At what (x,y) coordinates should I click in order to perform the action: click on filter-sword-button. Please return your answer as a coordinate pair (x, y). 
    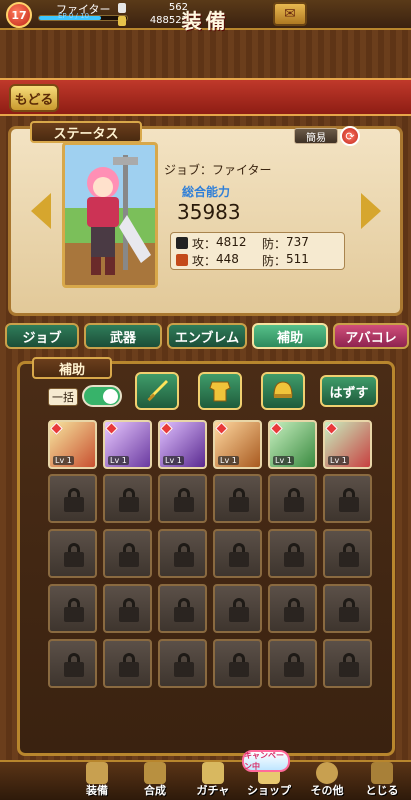
    Looking at the image, I should click on (157, 391).